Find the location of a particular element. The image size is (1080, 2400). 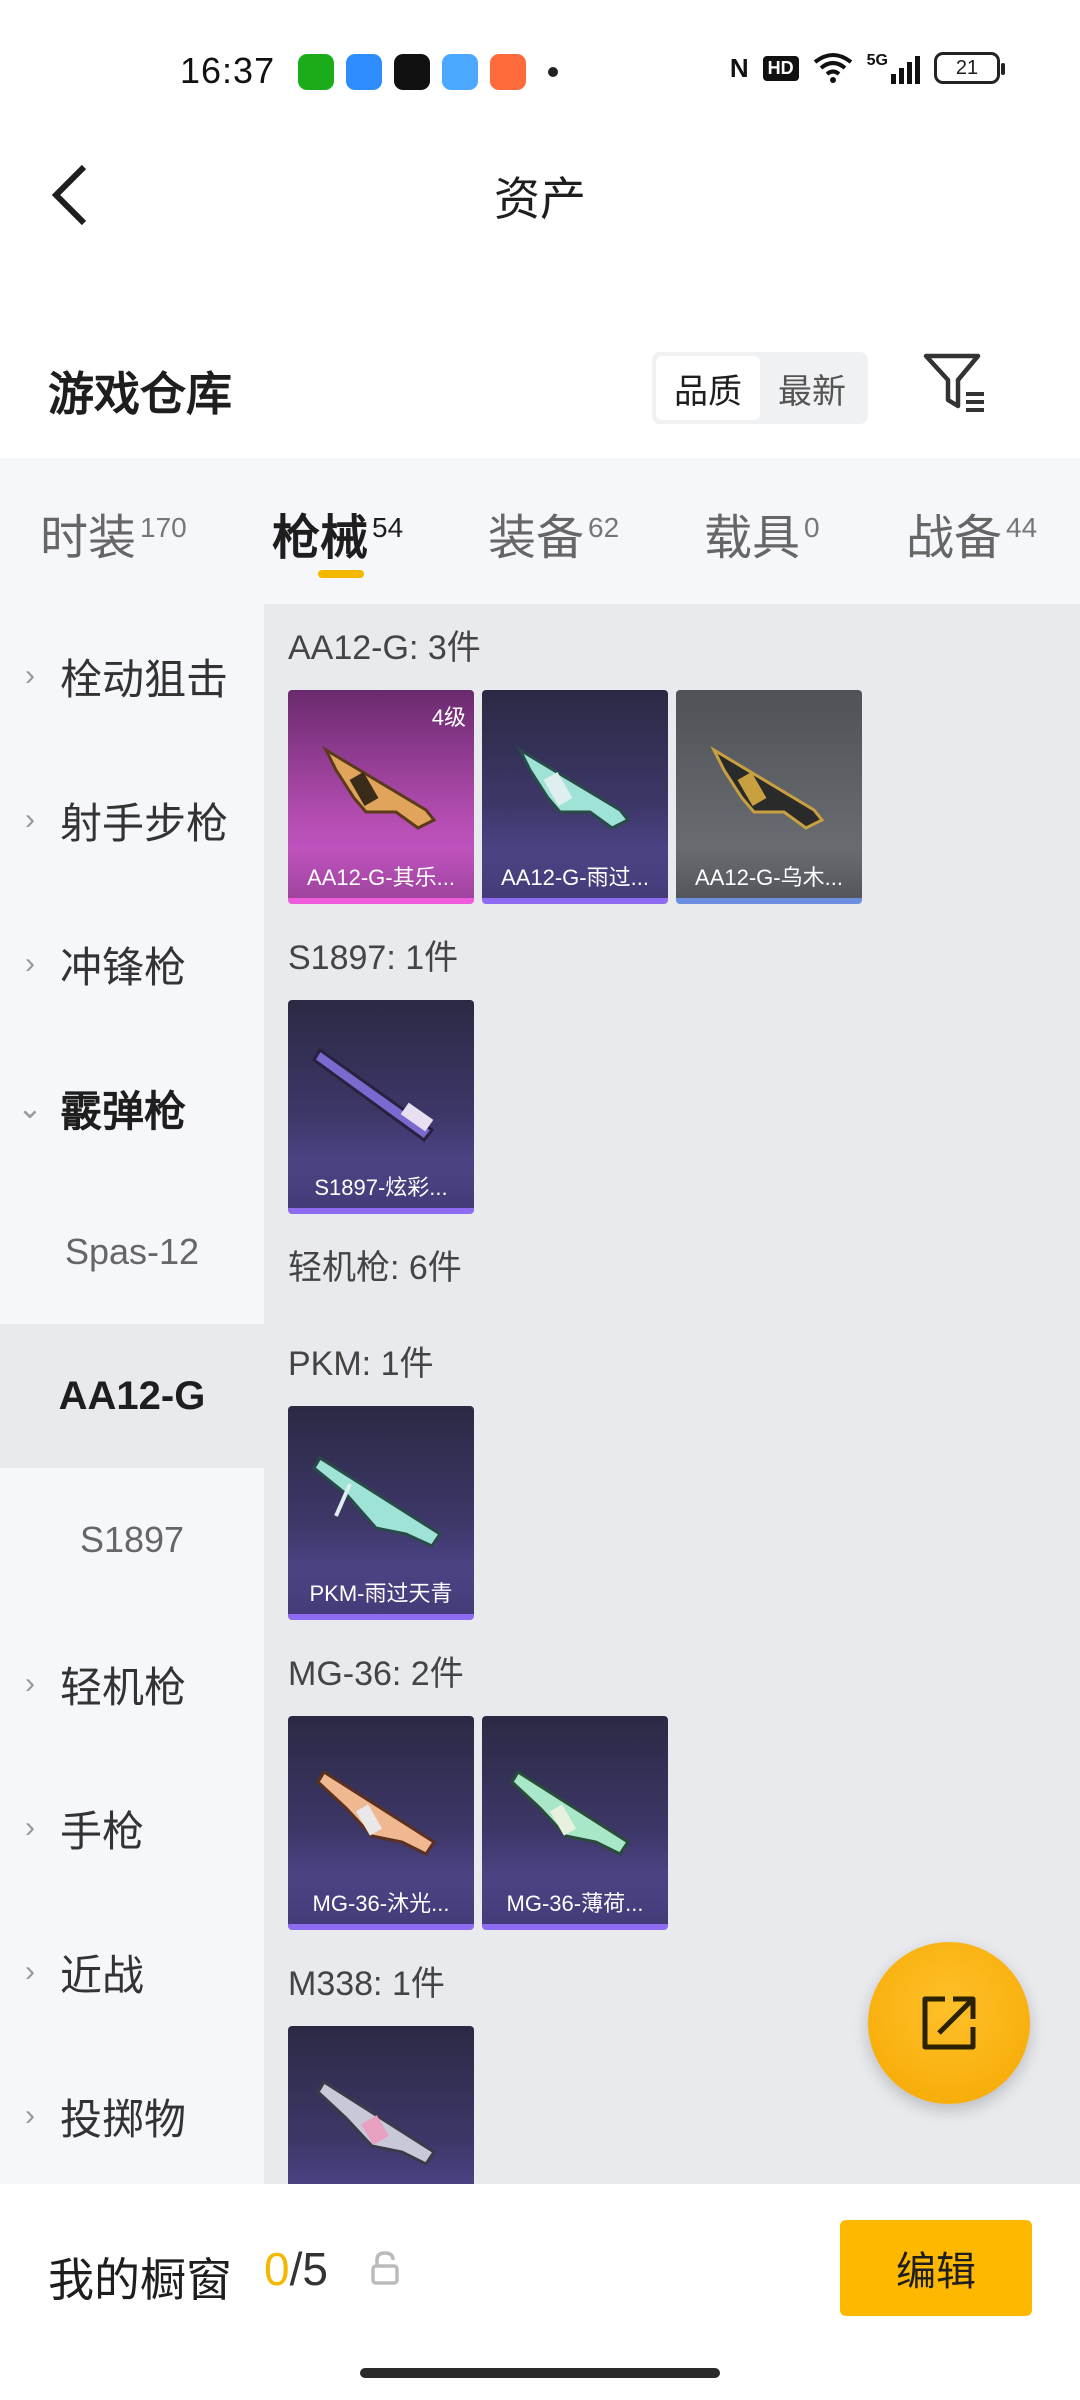

share-external-icon is located at coordinates (949, 2023).